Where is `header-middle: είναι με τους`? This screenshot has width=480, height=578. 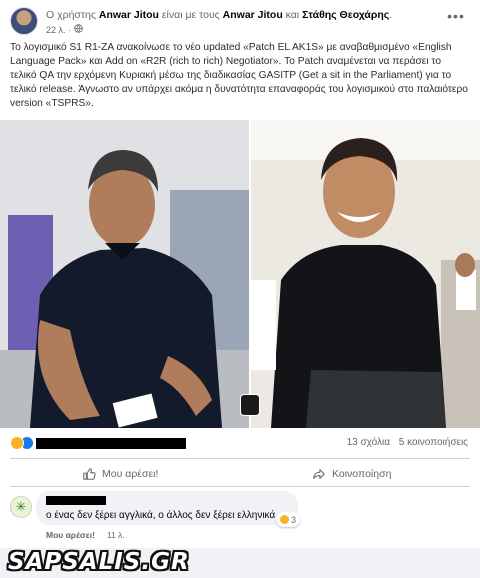
header-middle: είναι με τους is located at coordinates (190, 15).